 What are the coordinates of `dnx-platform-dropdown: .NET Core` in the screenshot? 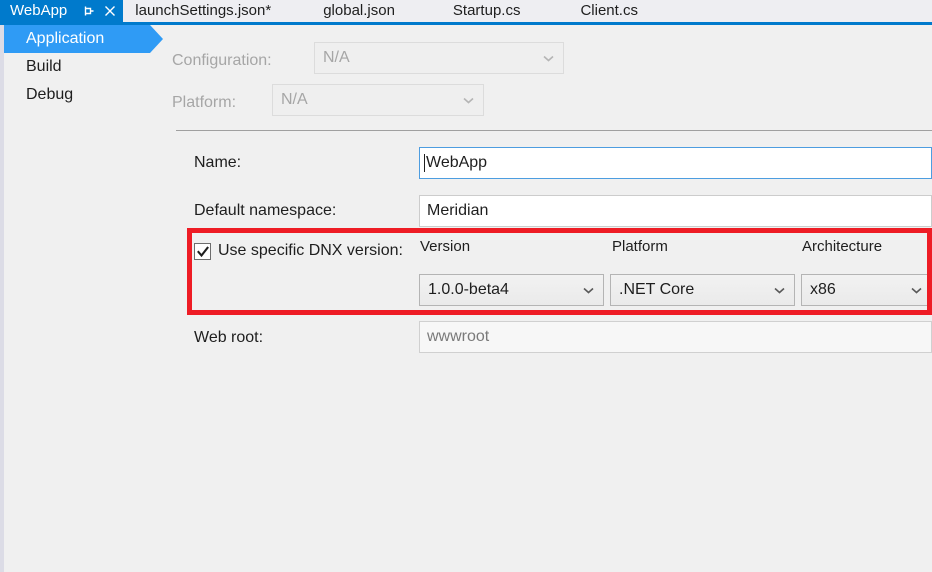 It's located at (702, 290).